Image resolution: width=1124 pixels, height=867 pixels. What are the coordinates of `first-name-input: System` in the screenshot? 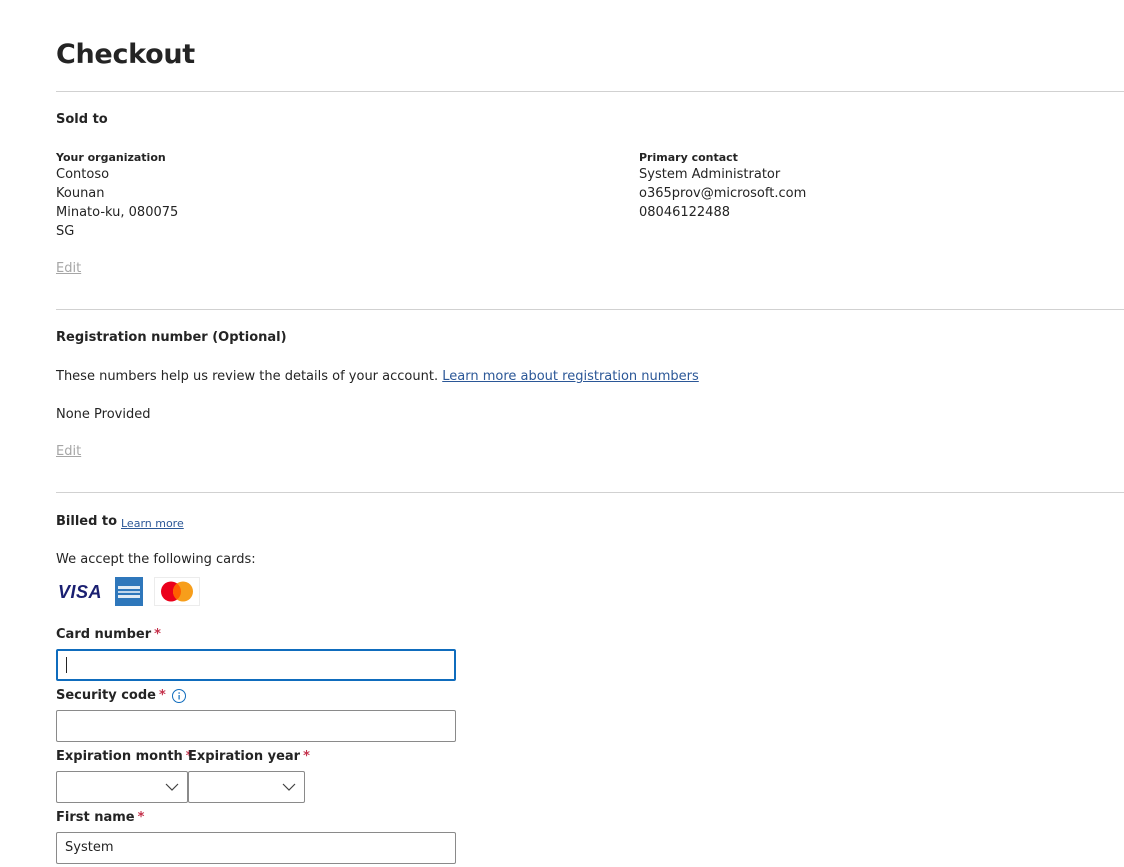 It's located at (256, 848).